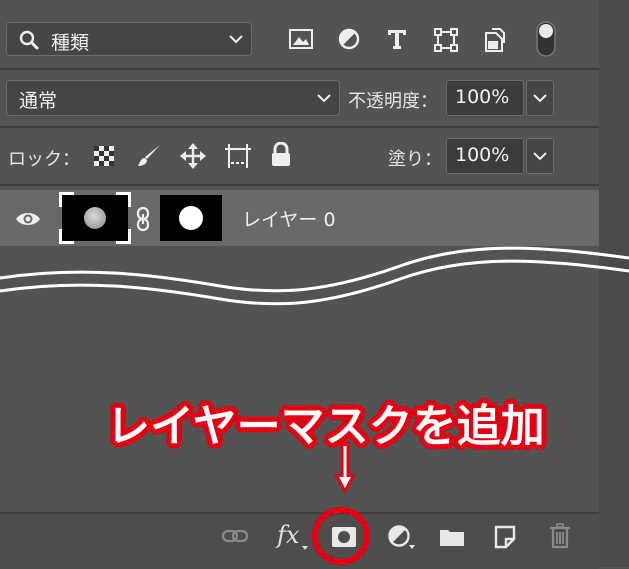 The width and height of the screenshot is (629, 569). Describe the element at coordinates (341, 536) in the screenshot. I see `highlight-ring` at that location.